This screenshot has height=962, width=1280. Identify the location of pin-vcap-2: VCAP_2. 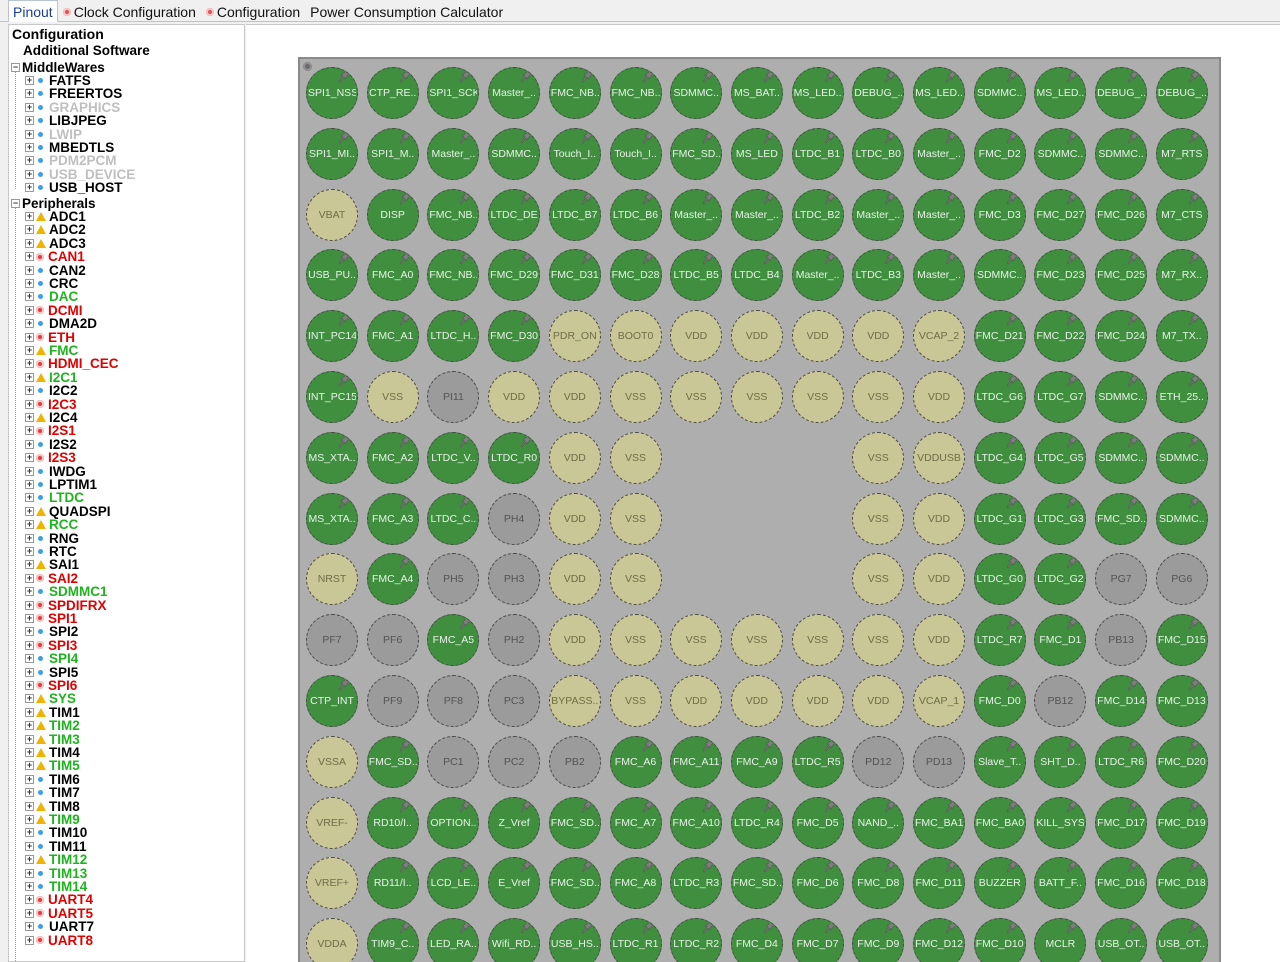
(939, 336).